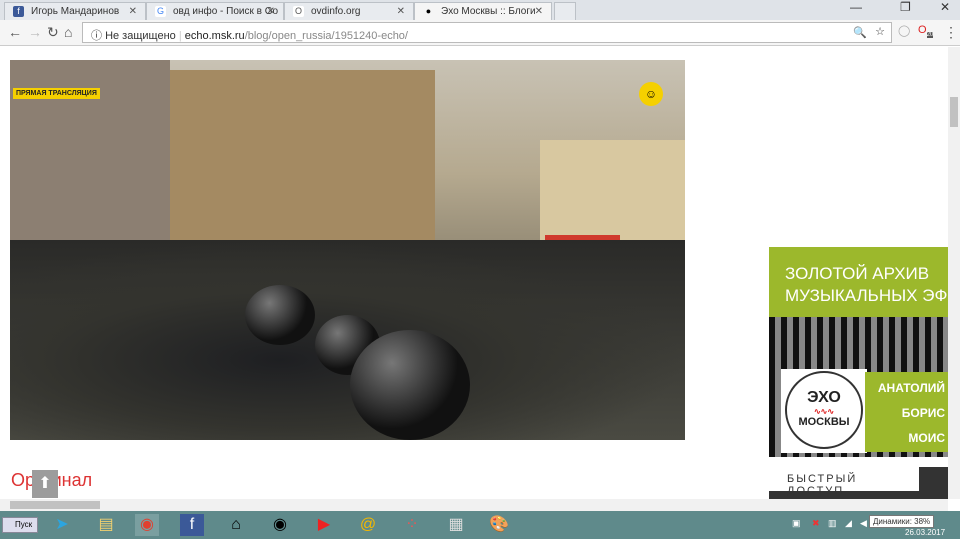 This screenshot has height=539, width=960. What do you see at coordinates (106, 525) in the screenshot?
I see `file-explorer-icon: ▤` at bounding box center [106, 525].